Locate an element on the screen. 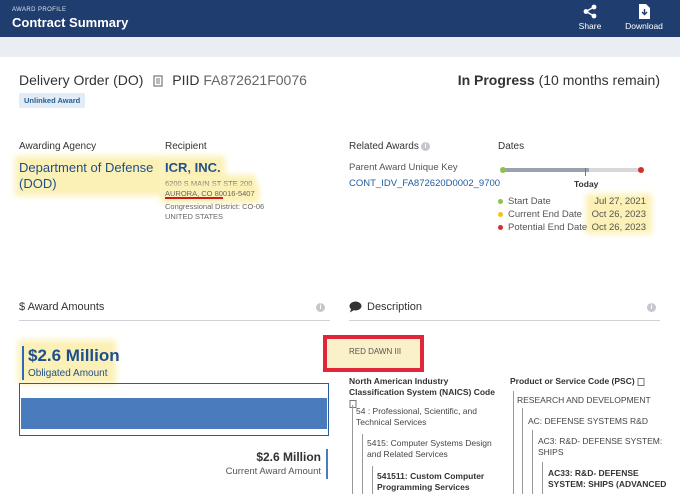 The height and width of the screenshot is (494, 680). dates-label: Dates is located at coordinates (511, 146).